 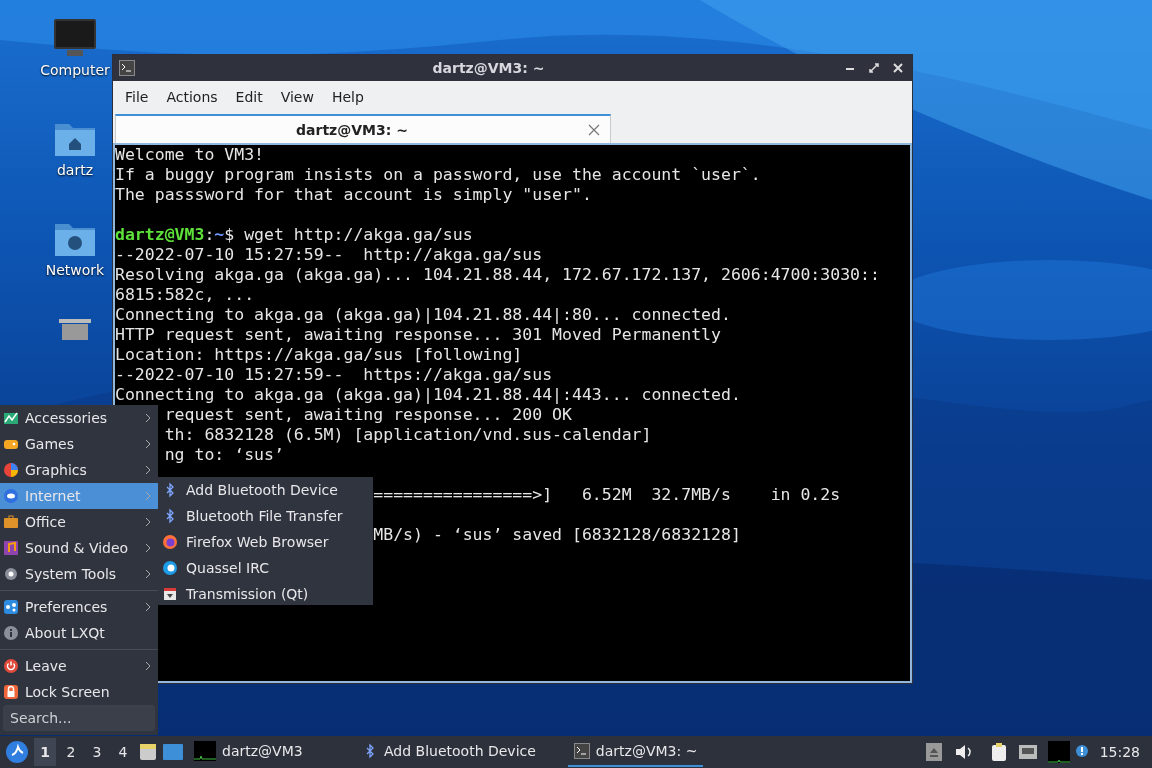 I want to click on menu-item: Accessories, so click(x=79, y=418).